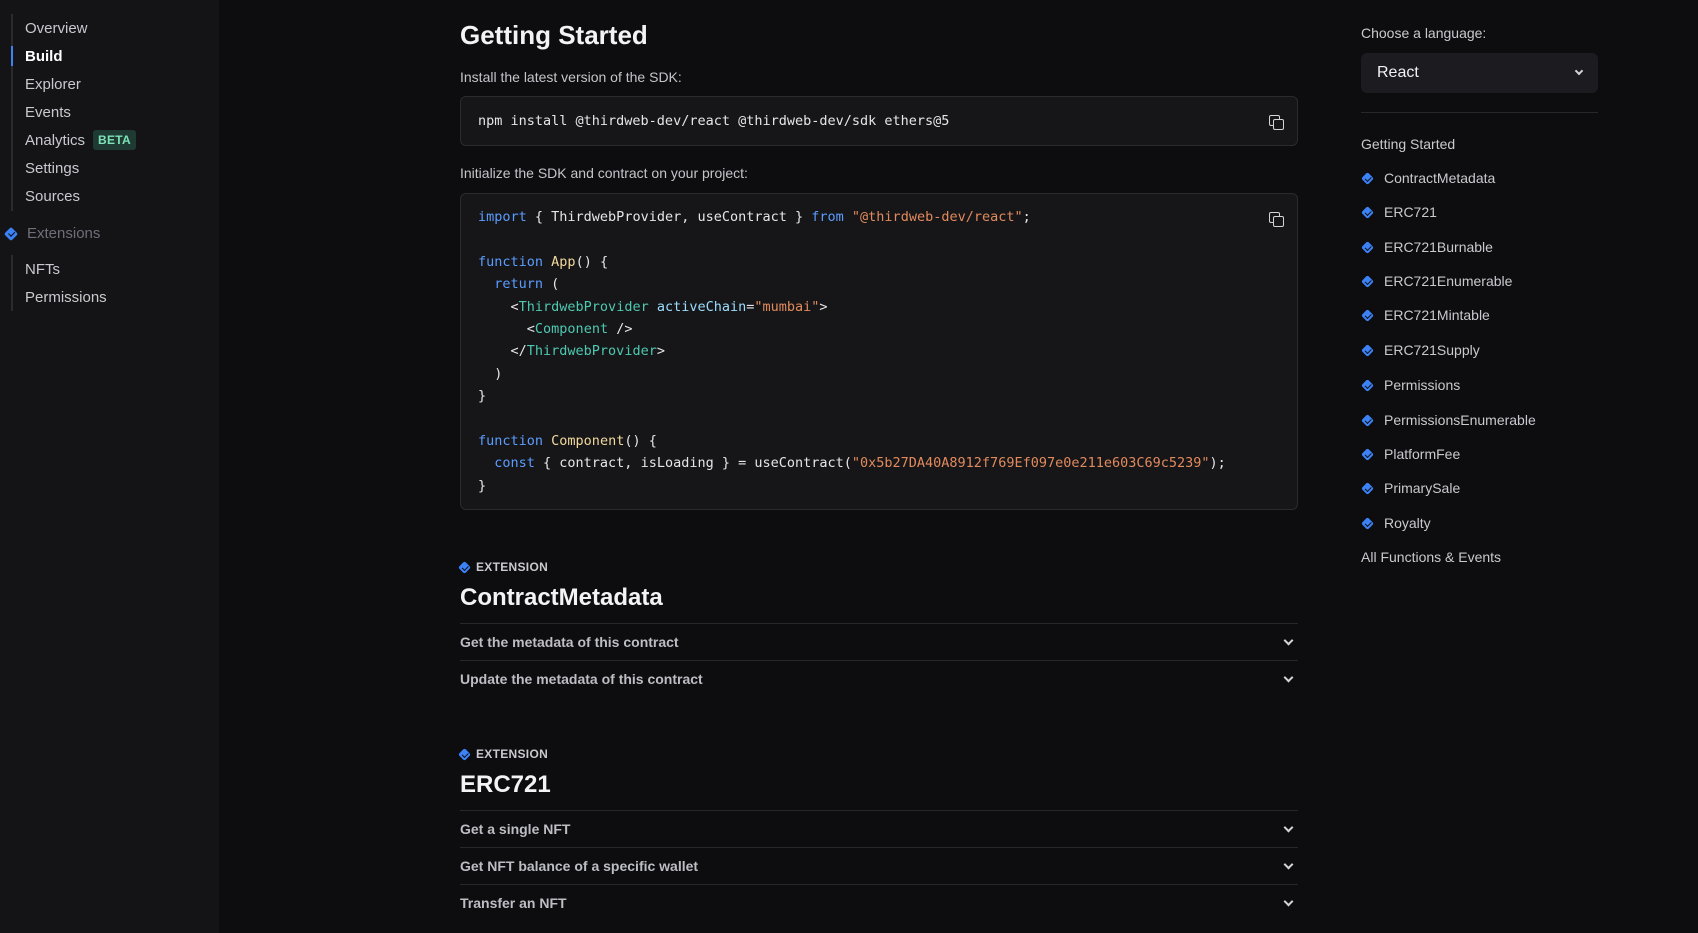 The image size is (1698, 933). Describe the element at coordinates (879, 678) in the screenshot. I see `accordion-row: Update the metadata of this contract` at that location.